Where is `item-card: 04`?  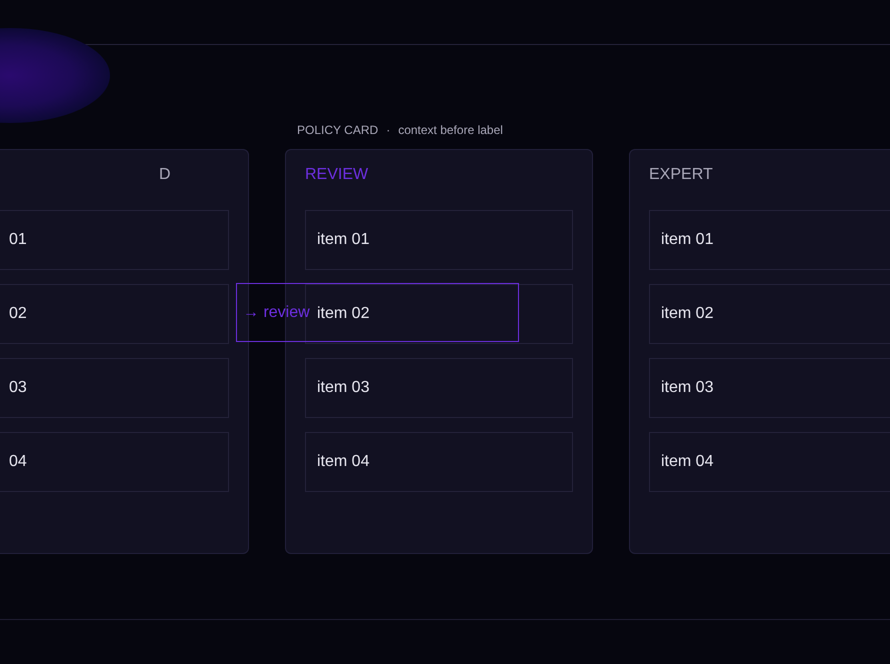 item-card: 04 is located at coordinates (114, 462).